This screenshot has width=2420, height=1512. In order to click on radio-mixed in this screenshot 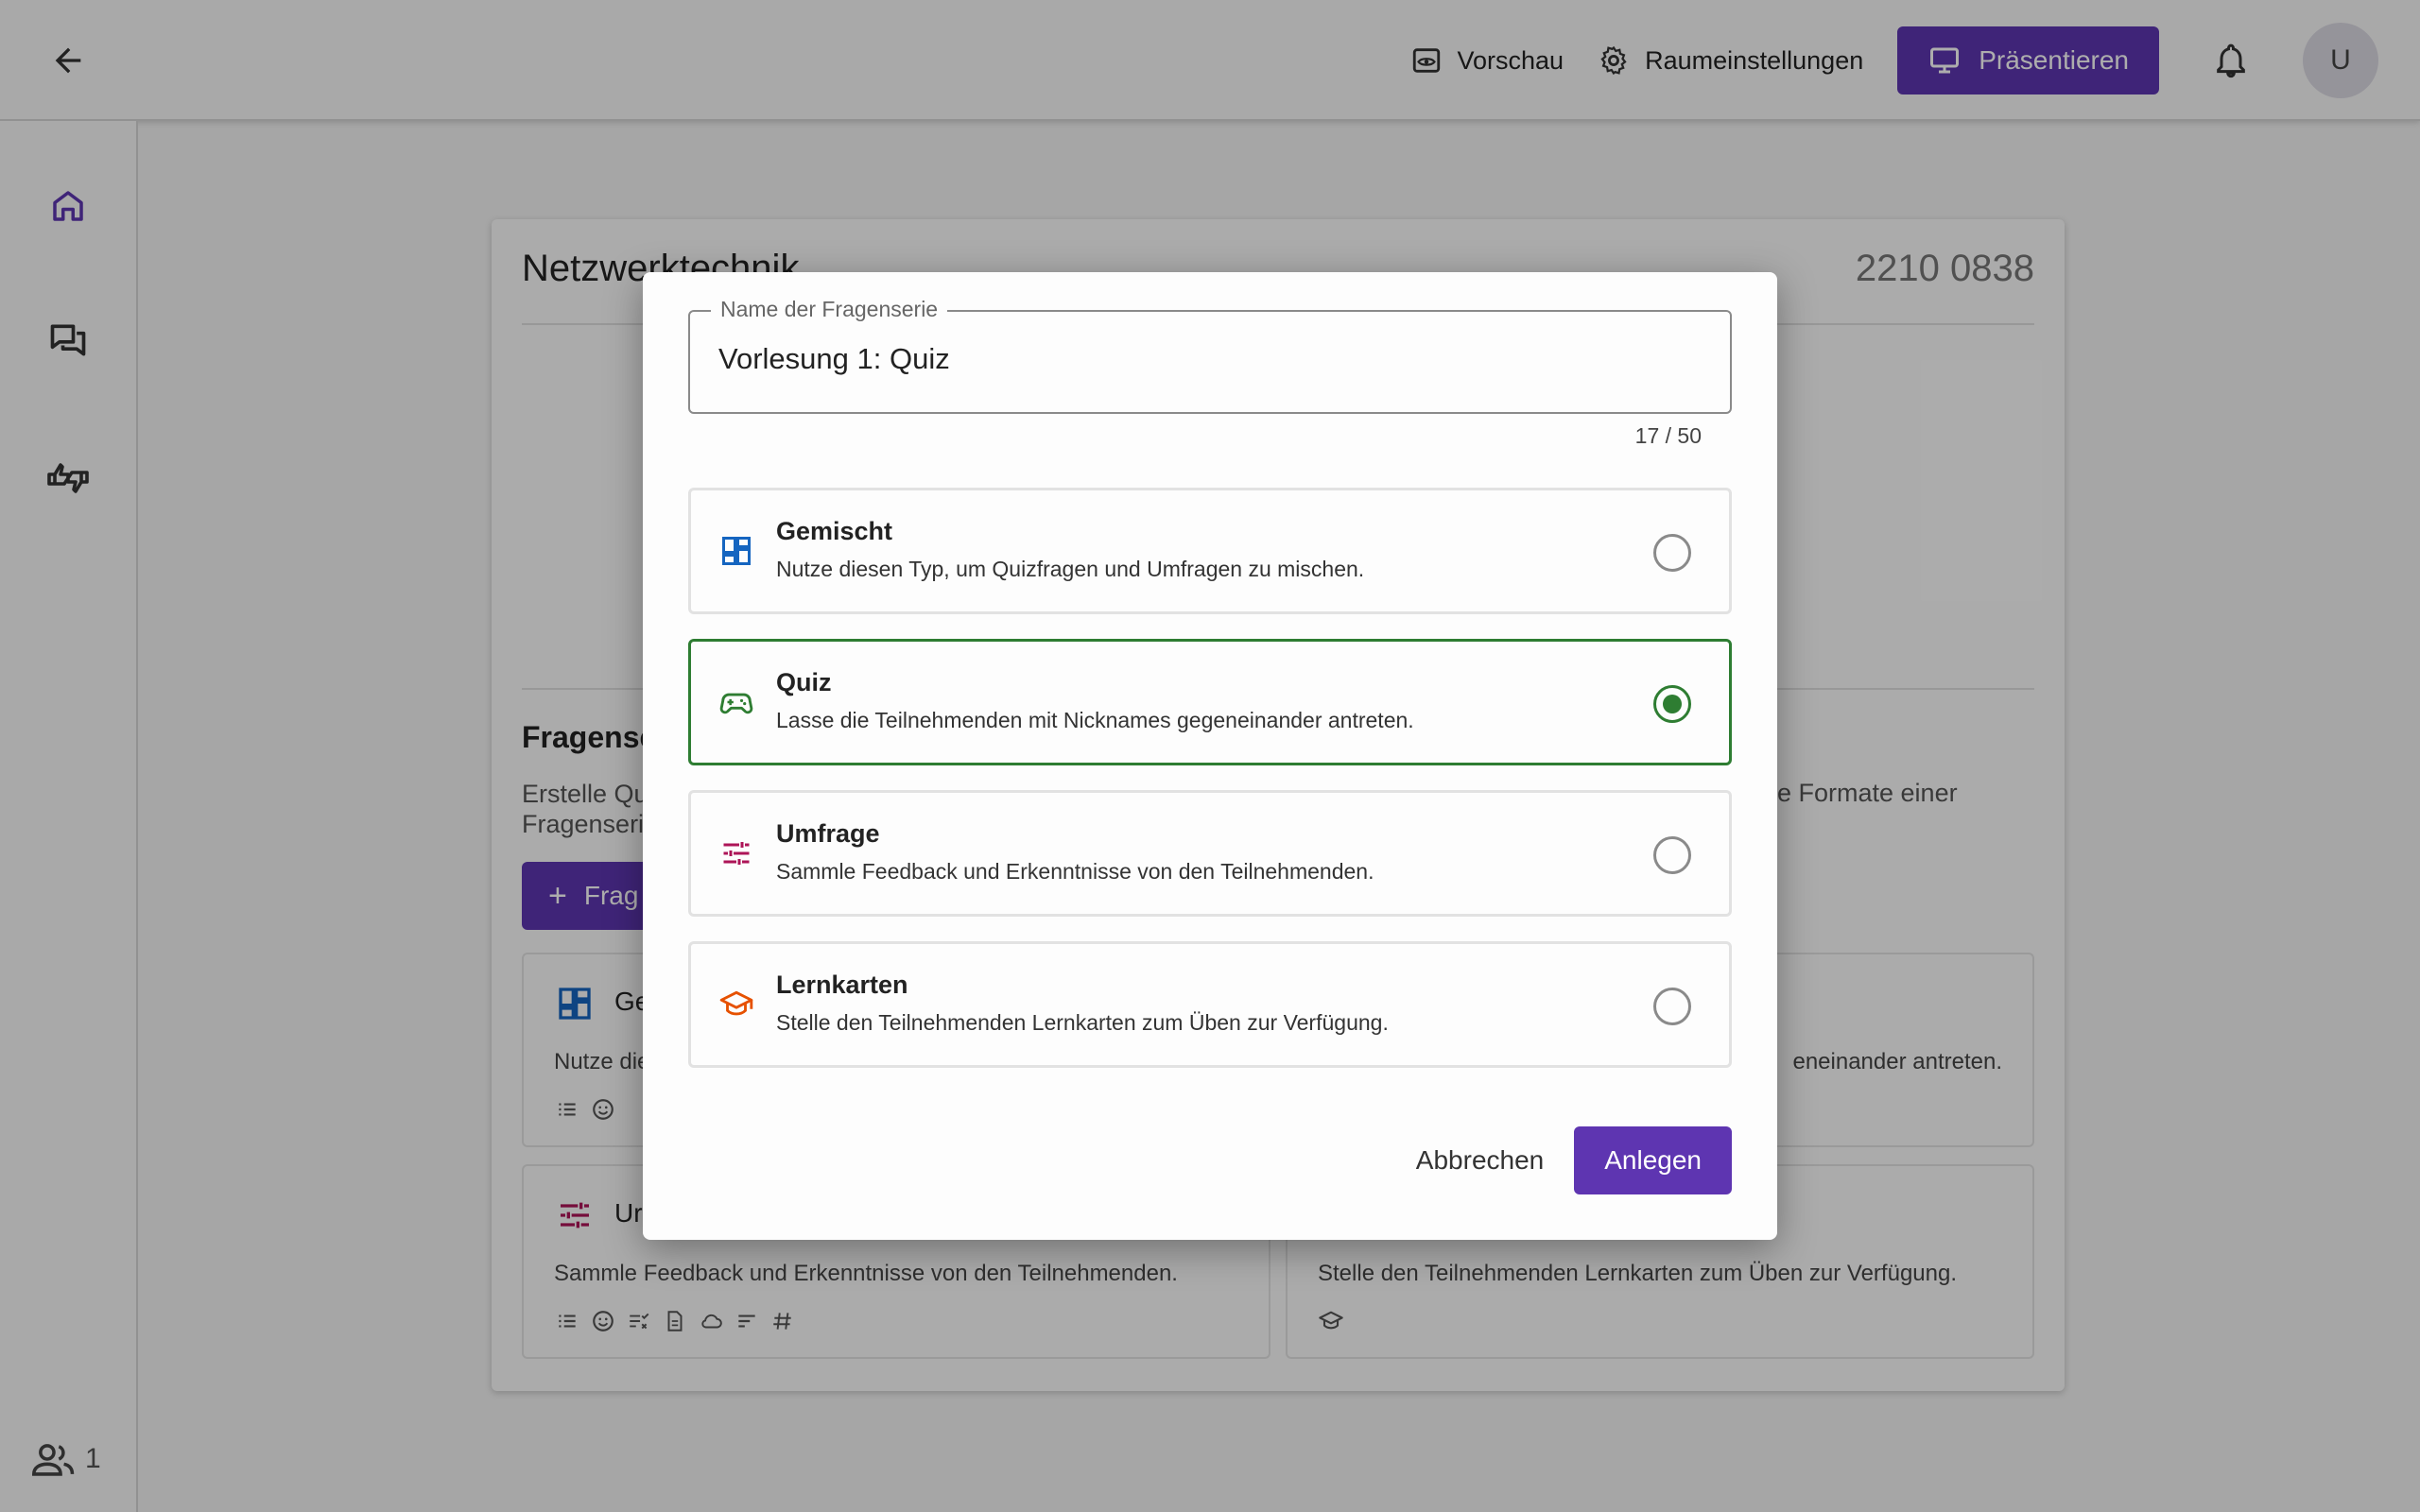, I will do `click(1672, 553)`.